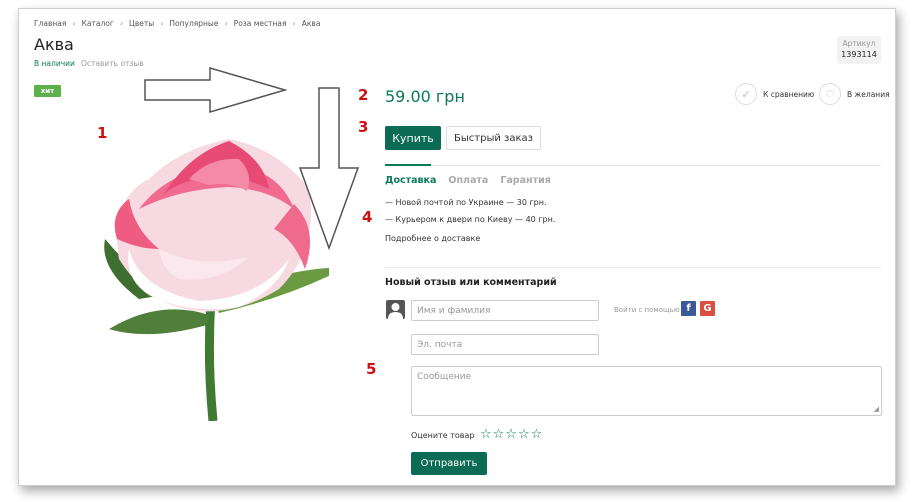 This screenshot has height=502, width=915. I want to click on delivery-more-link: Подробнее о доставке, so click(432, 238).